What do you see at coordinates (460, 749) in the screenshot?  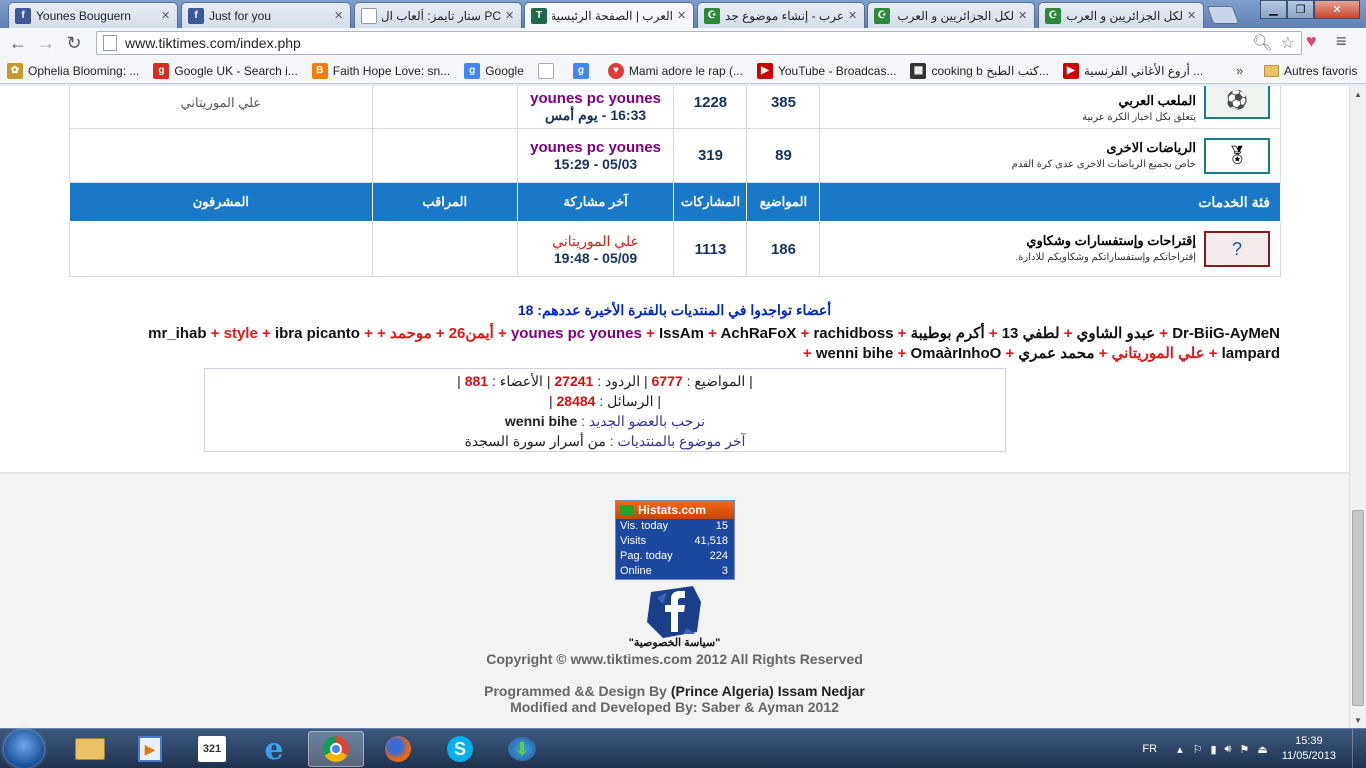 I see `skype-taskbar-button: S` at bounding box center [460, 749].